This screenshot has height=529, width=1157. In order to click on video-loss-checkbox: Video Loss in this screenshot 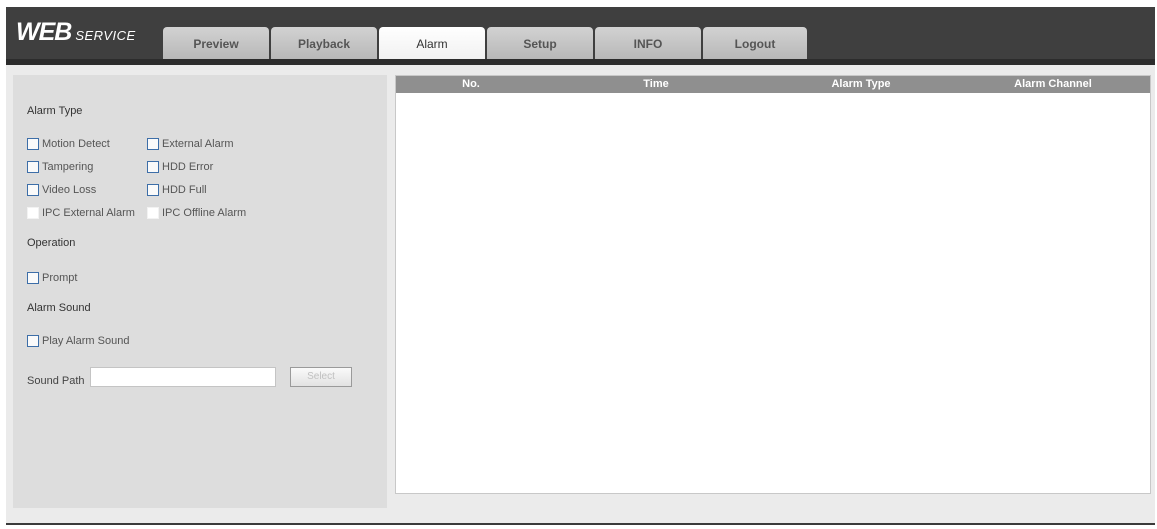, I will do `click(61, 189)`.